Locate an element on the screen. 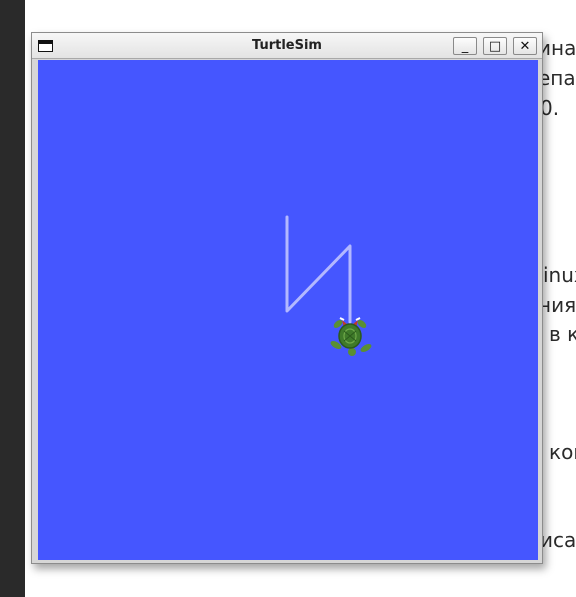 The height and width of the screenshot is (597, 576). minimize-button: _ is located at coordinates (465, 46).